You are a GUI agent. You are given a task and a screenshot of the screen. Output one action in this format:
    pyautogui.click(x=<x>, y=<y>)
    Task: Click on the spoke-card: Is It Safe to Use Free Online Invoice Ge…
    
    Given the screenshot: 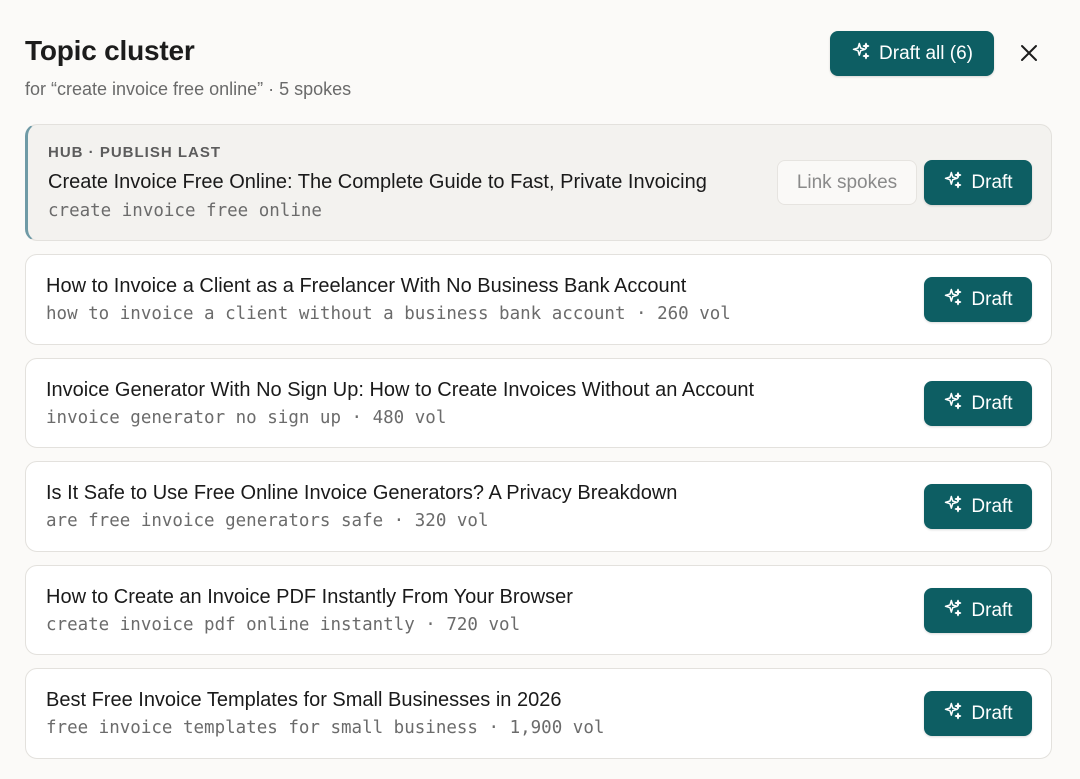 What is the action you would take?
    pyautogui.click(x=538, y=506)
    